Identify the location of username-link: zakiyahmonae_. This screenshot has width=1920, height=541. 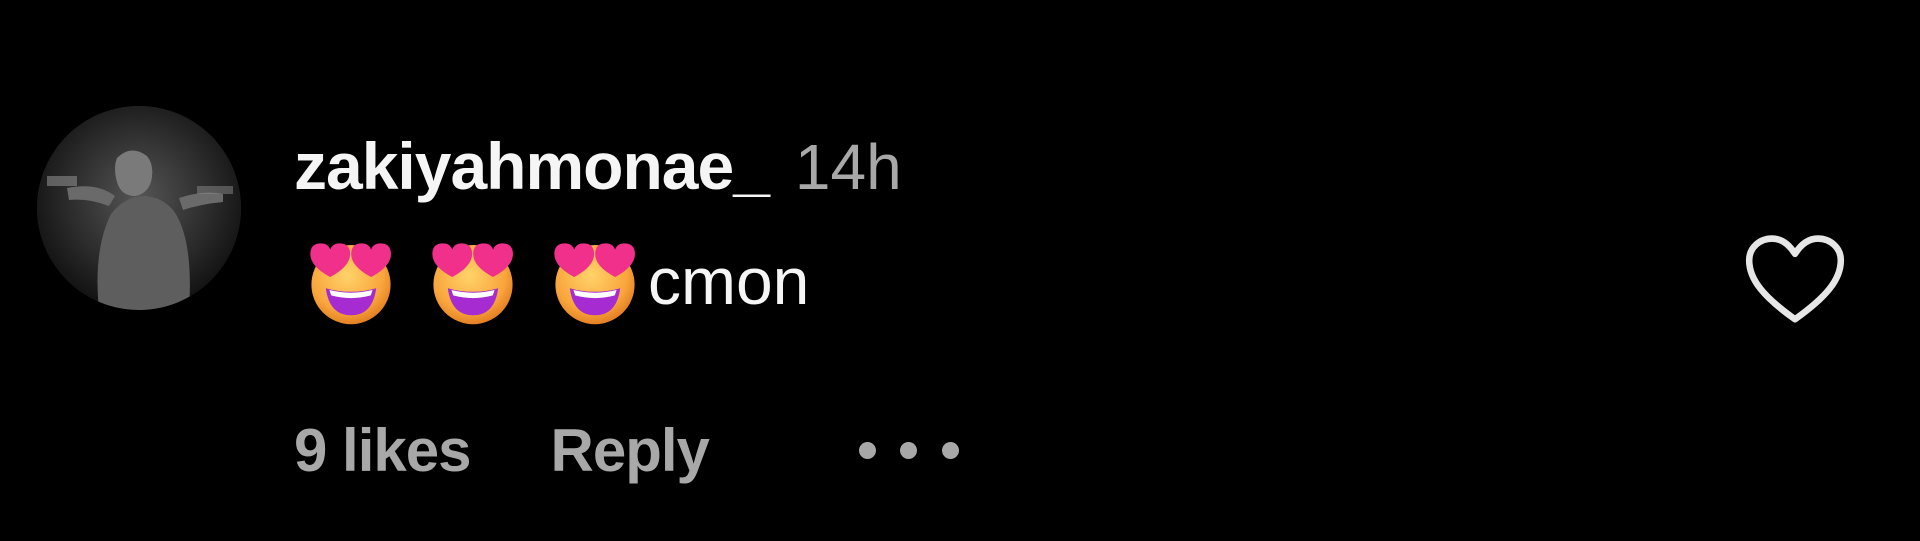
(532, 166).